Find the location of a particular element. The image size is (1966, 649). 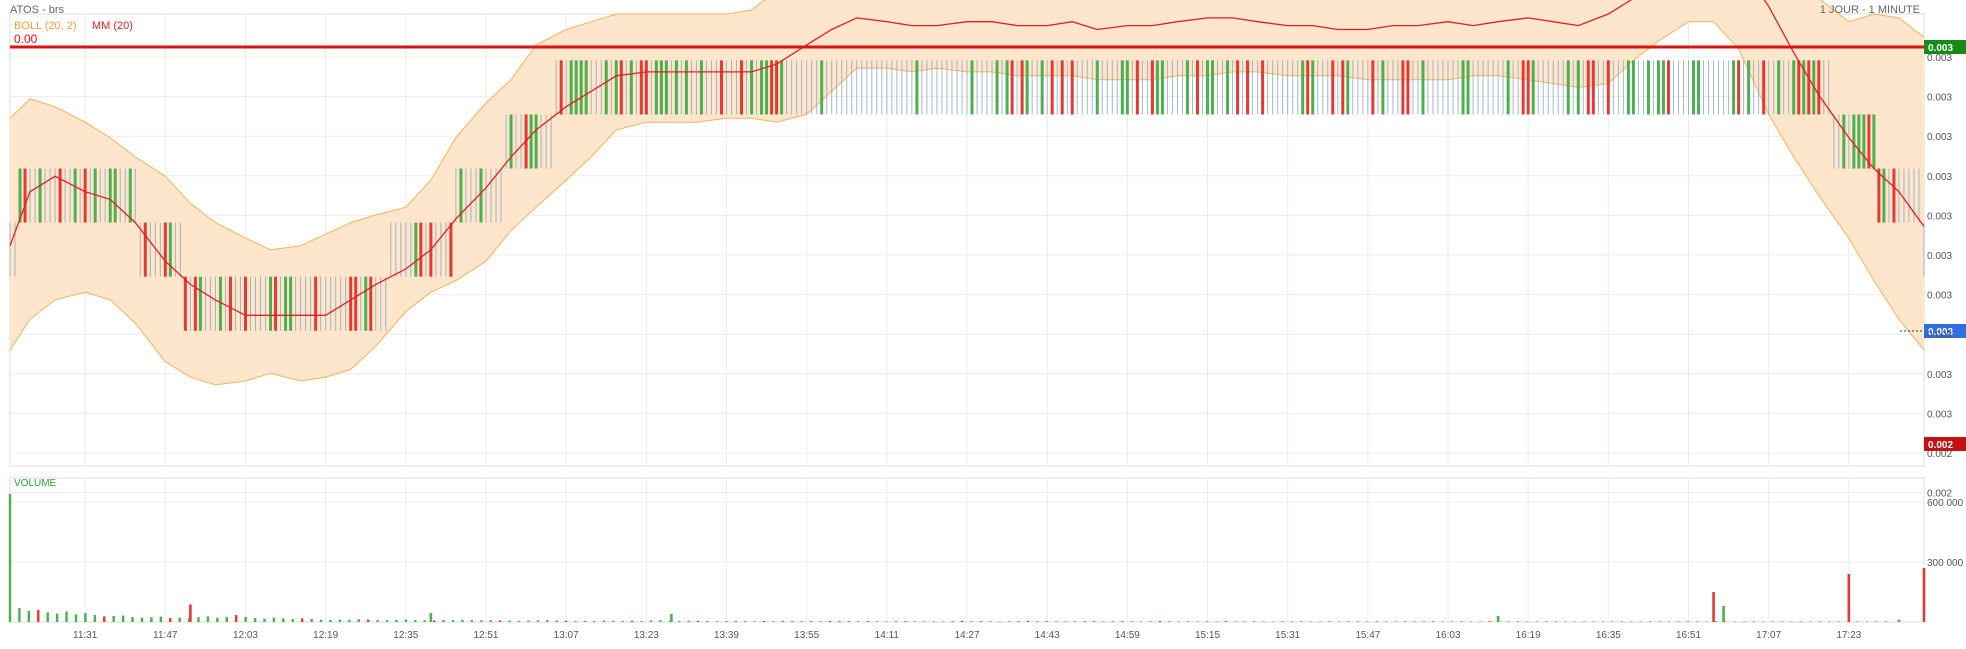

mm-legend: MM (20) is located at coordinates (112, 26).